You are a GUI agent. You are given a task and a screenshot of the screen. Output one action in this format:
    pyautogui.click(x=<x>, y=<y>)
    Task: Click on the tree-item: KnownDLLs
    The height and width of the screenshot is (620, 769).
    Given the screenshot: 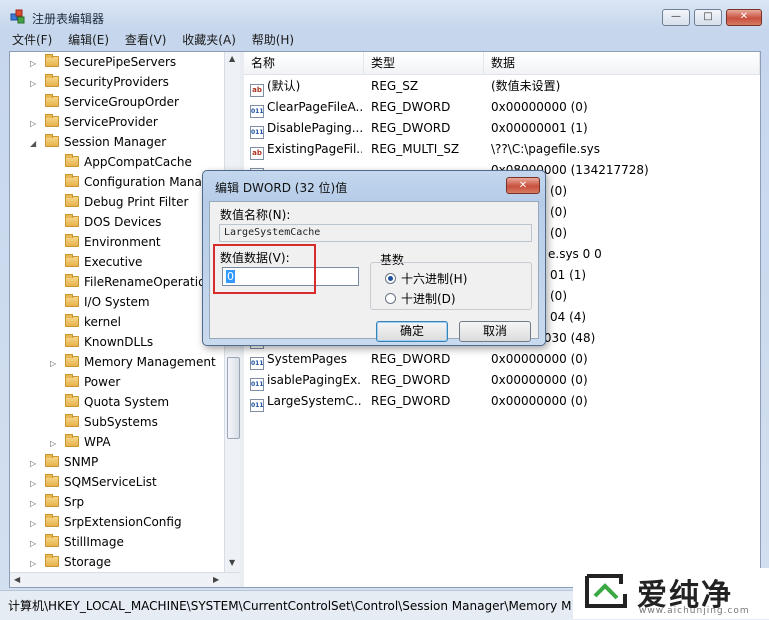 What is the action you would take?
    pyautogui.click(x=101, y=342)
    